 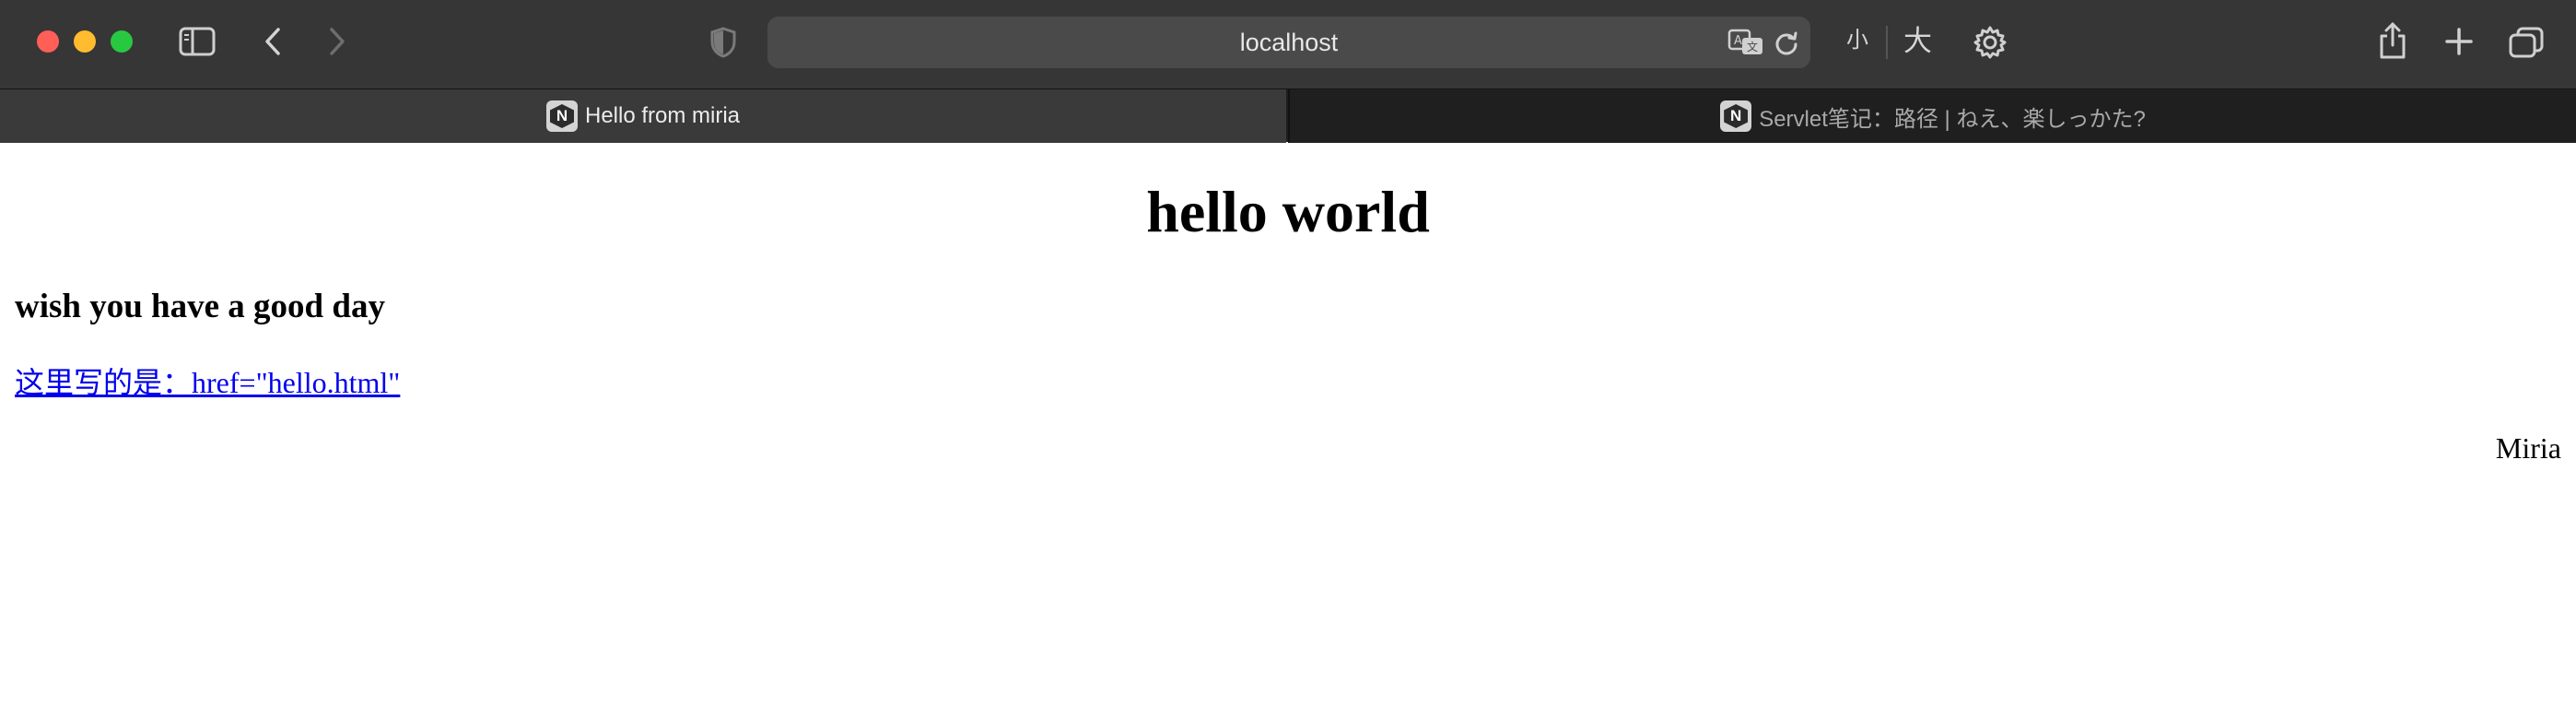 I want to click on minimize-window-button, so click(x=85, y=41).